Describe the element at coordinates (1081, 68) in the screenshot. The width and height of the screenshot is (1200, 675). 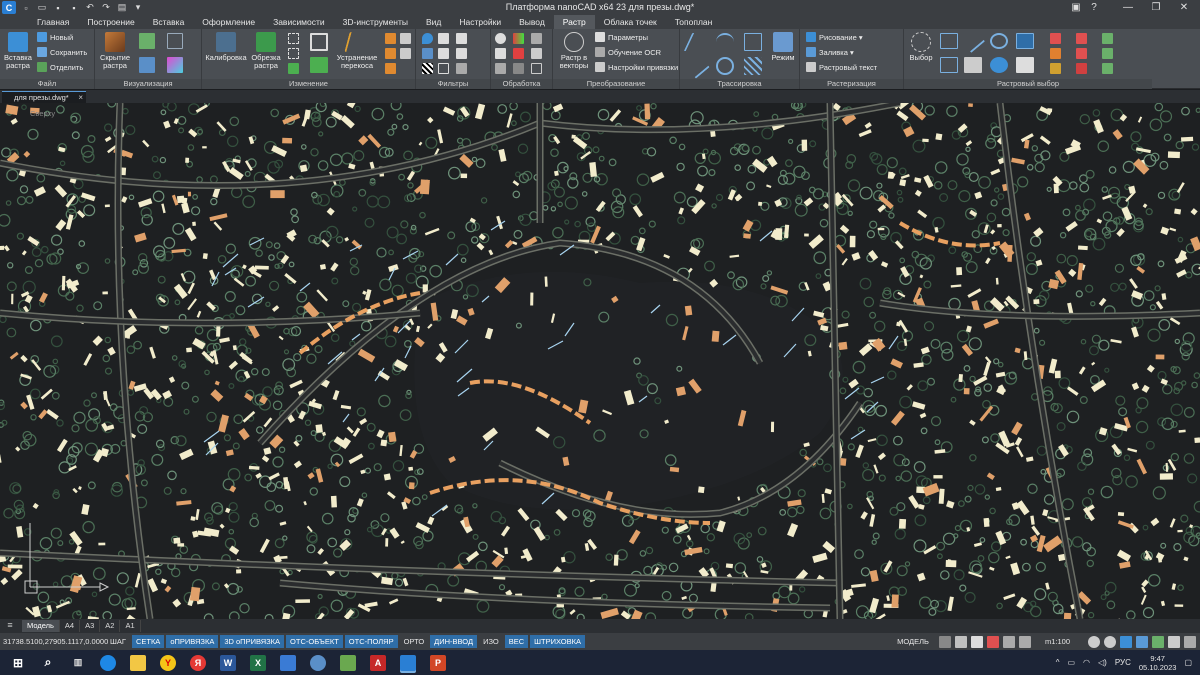
I see `select-option-6-icon` at that location.